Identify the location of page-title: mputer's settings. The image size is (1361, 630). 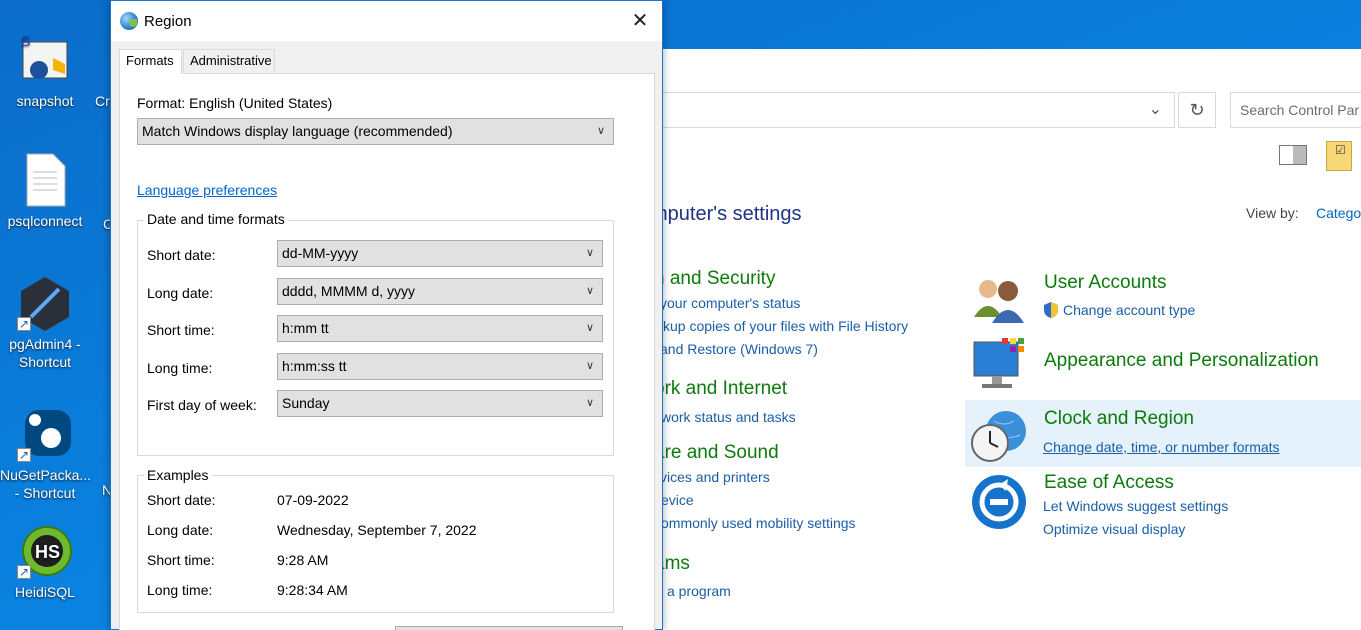
(726, 214).